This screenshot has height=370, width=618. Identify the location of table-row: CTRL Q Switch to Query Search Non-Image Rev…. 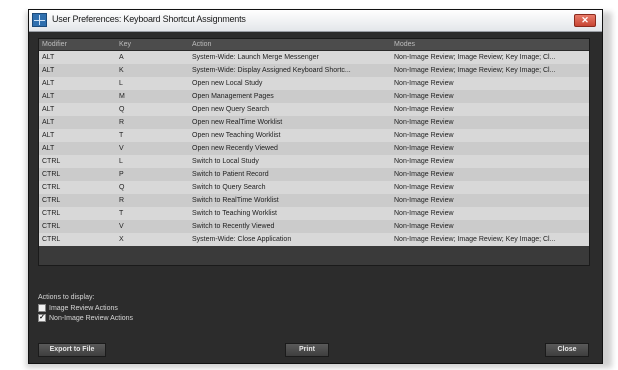
(314, 187).